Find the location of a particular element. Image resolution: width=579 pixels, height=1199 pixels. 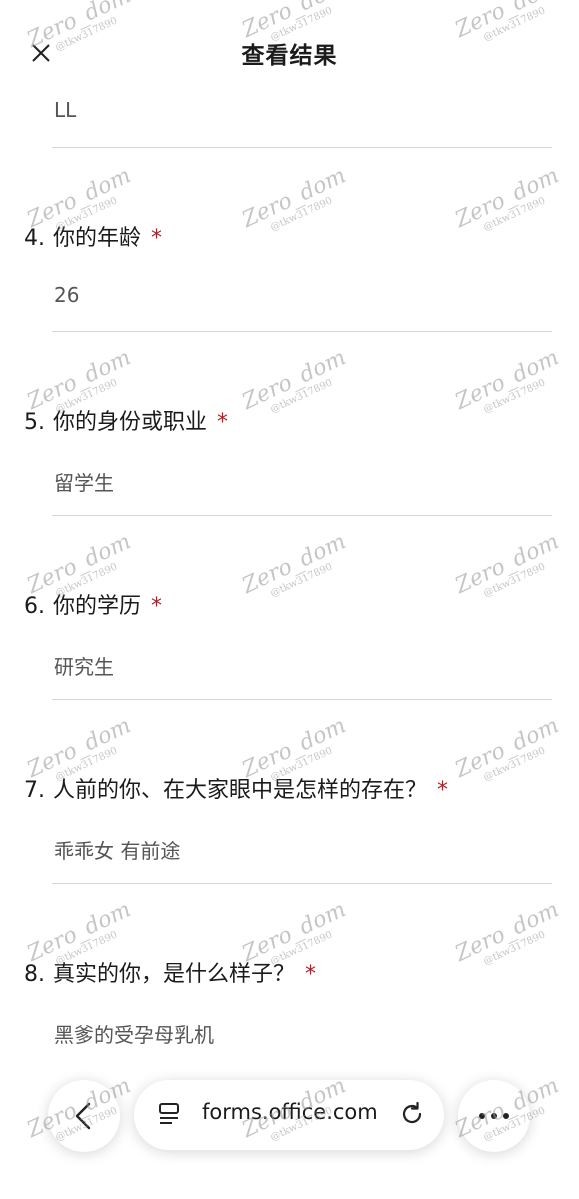

question-text: 你的年龄 is located at coordinates (97, 238).